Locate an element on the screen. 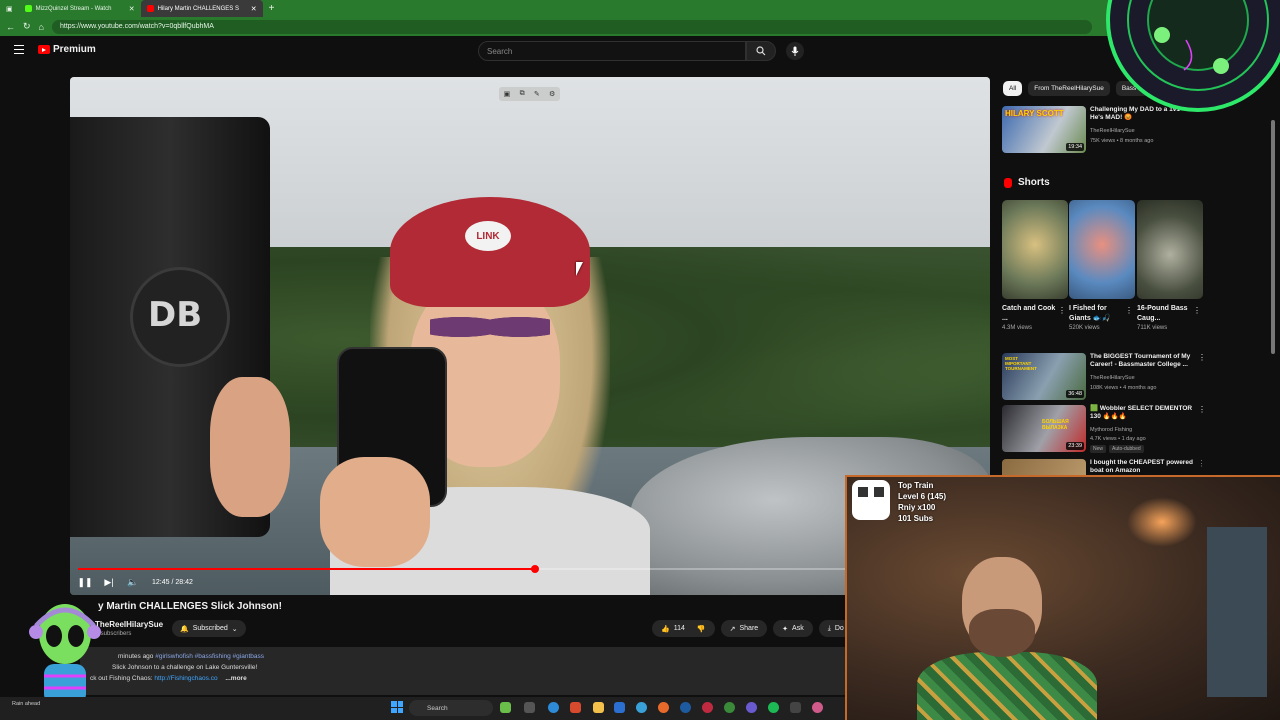 This screenshot has width=1280, height=720. refresh-icon: ↻ is located at coordinates (27, 26).